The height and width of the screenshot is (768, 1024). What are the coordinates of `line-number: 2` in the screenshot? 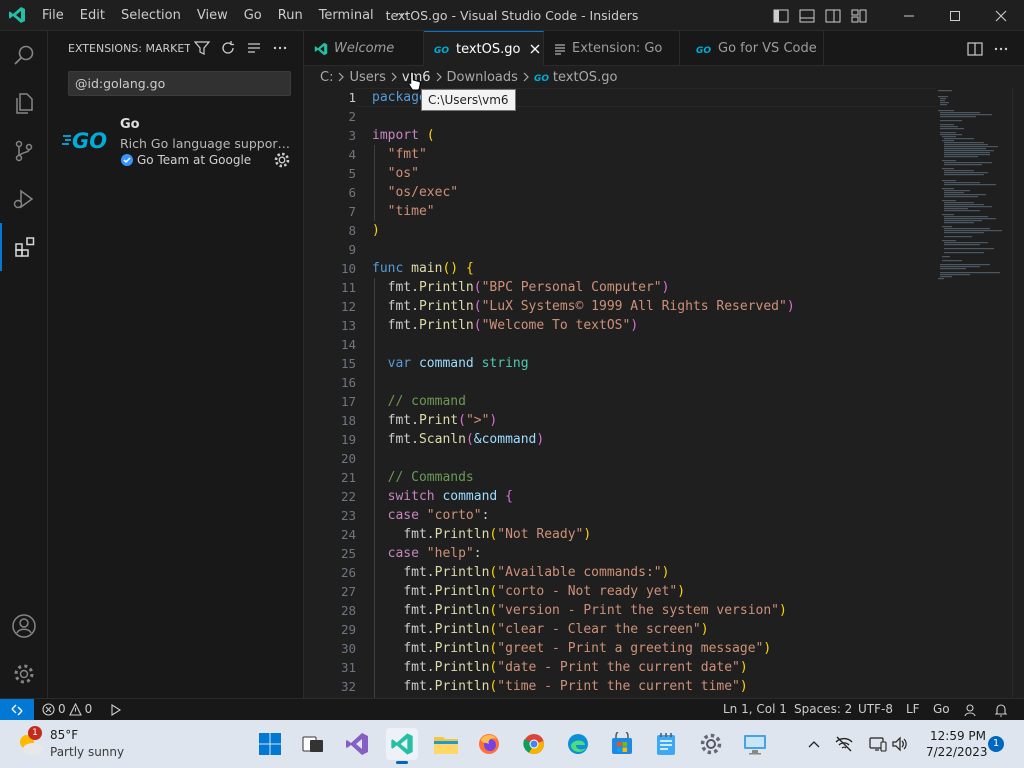 It's located at (352, 116).